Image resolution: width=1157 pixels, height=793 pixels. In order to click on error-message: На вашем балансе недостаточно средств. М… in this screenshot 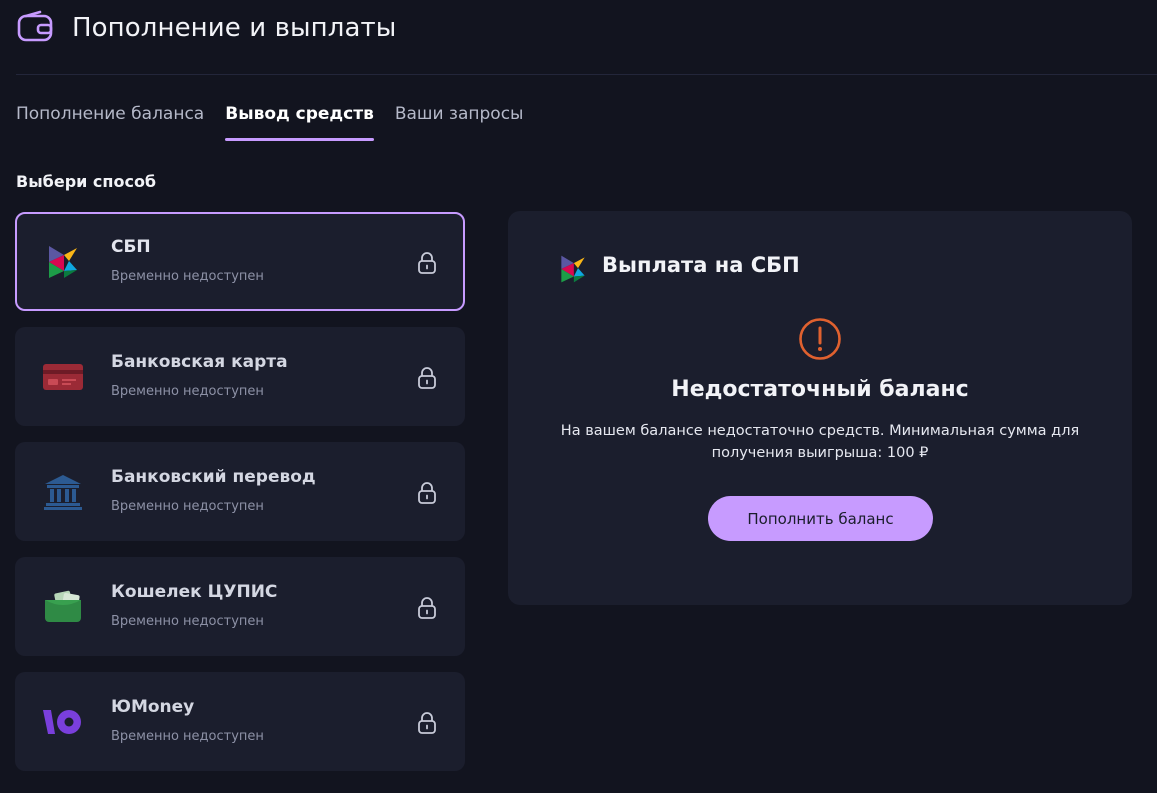, I will do `click(820, 442)`.